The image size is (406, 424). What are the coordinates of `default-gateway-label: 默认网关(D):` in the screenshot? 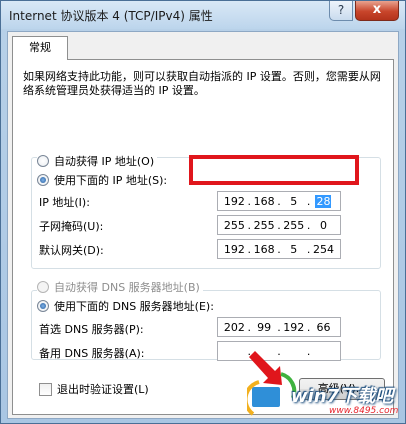 It's located at (71, 250).